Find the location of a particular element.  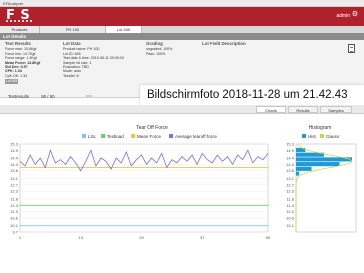

testdef: Testdef: 8 is located at coordinates (71, 75).